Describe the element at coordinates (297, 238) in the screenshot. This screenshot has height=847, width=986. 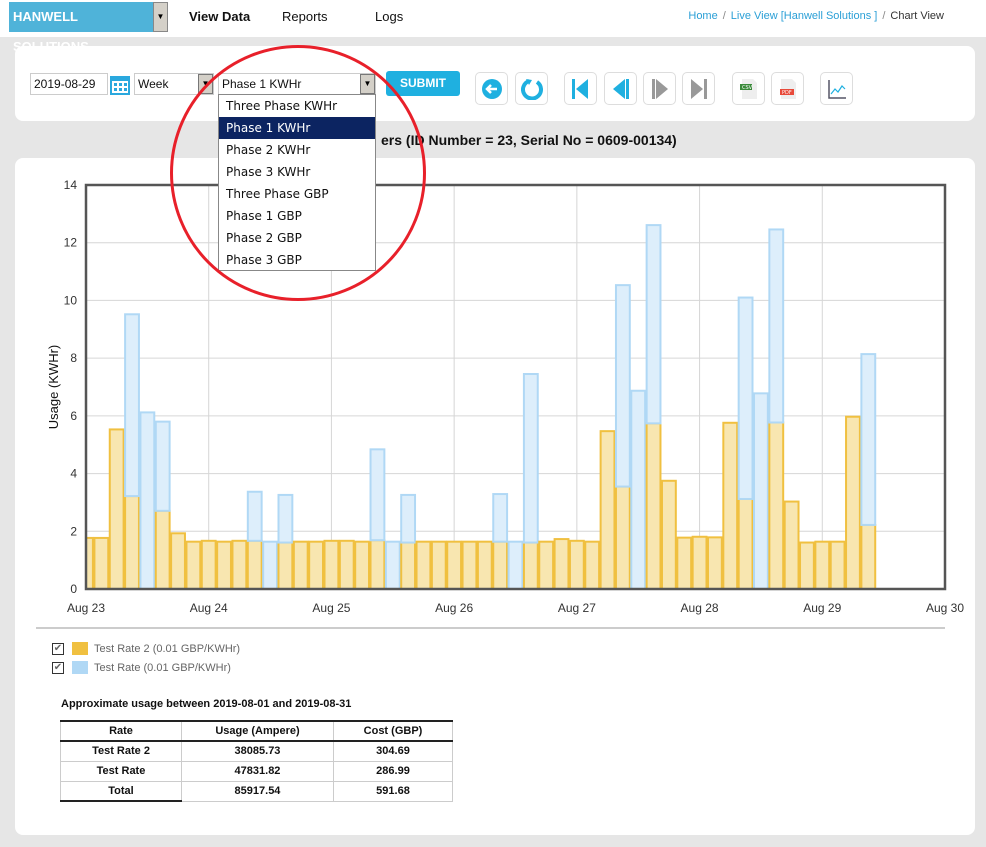
I see `dropdown-option: Phase 2 GBP` at that location.